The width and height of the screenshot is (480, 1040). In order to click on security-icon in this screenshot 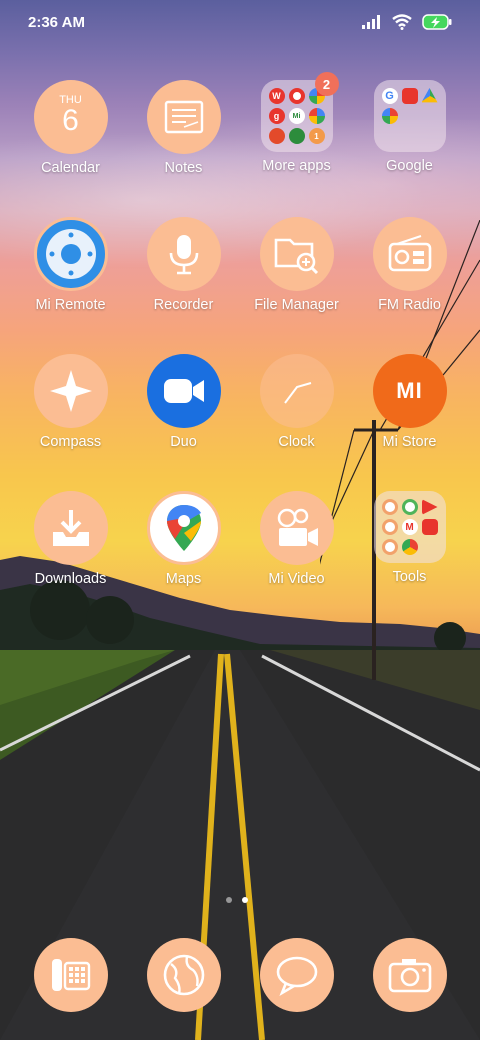, I will do `click(389, 507)`.